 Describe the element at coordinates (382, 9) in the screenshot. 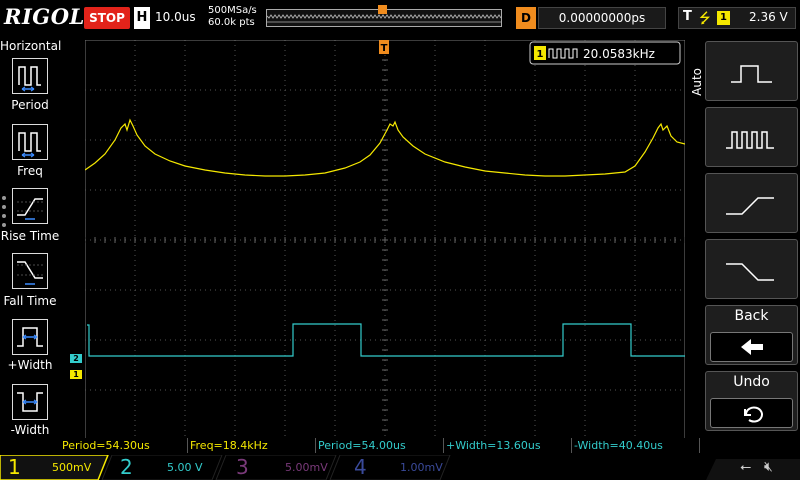

I see `trigger-position-marker-small` at that location.